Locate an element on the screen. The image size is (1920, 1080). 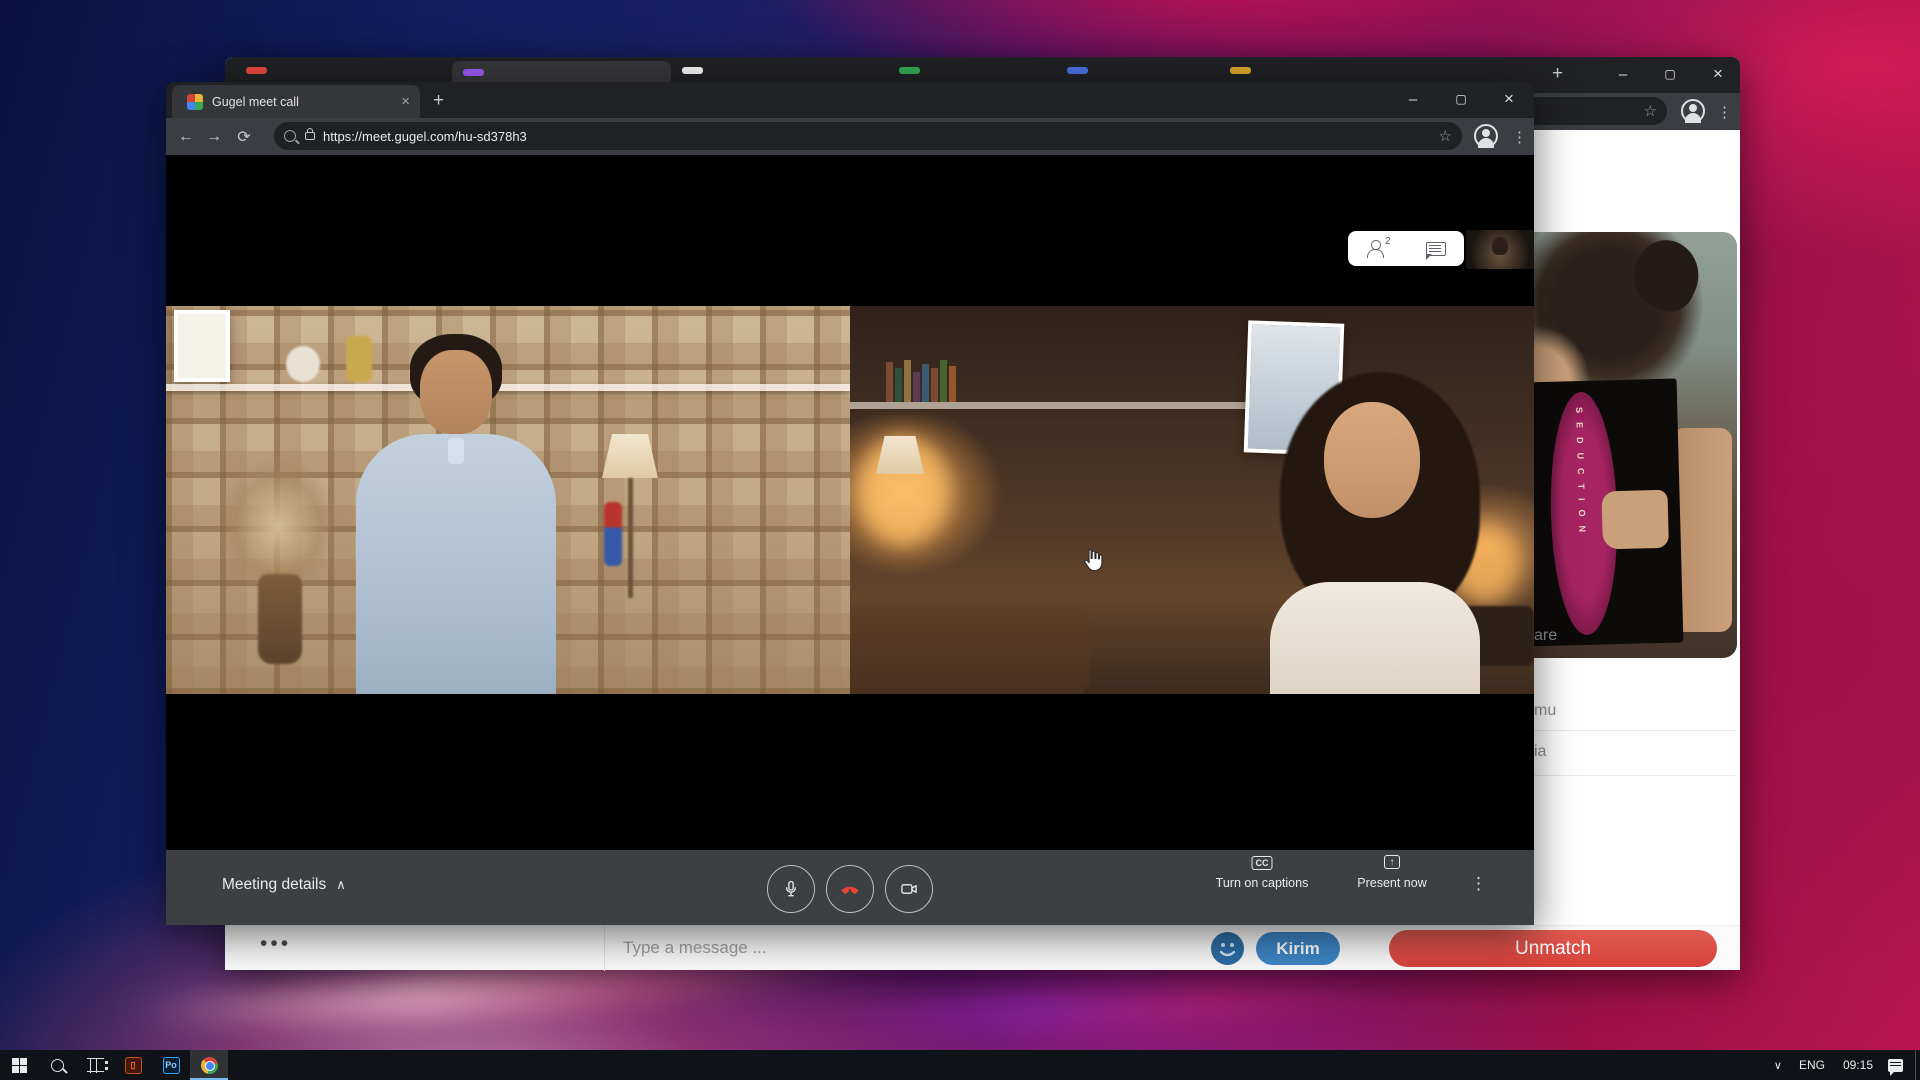
self-view-silhouette is located at coordinates (1500, 246).